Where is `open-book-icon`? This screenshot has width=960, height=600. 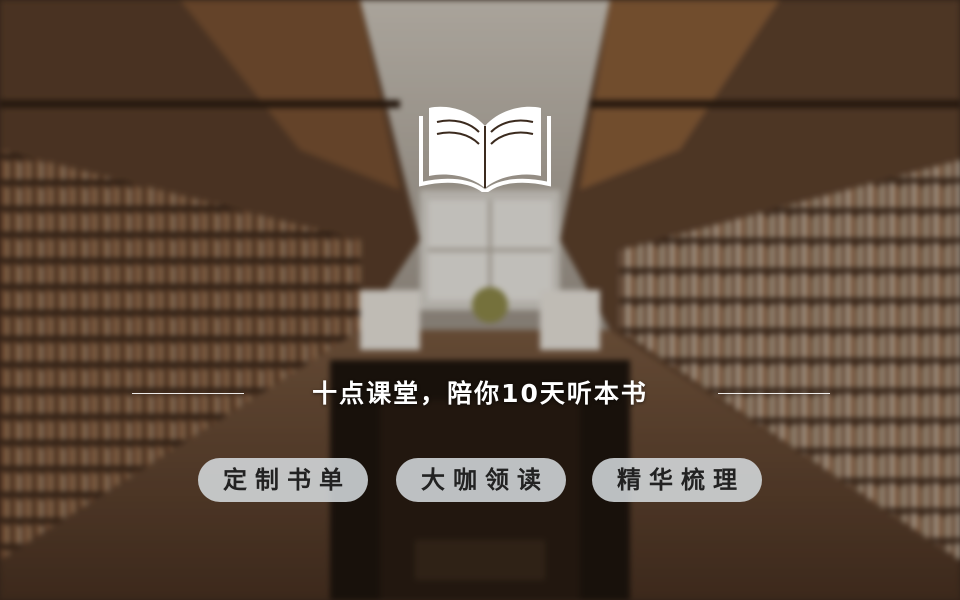 open-book-icon is located at coordinates (485, 149).